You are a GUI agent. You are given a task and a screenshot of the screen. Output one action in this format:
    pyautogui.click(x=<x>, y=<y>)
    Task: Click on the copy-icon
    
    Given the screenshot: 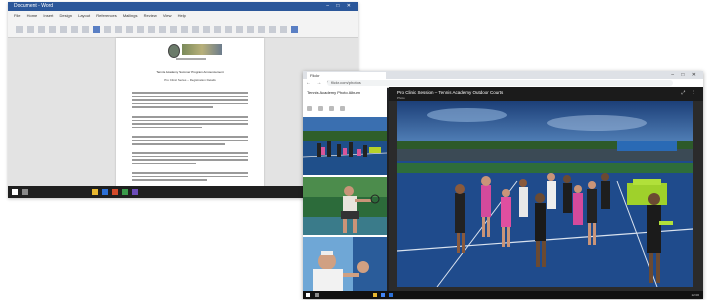 What is the action you would take?
    pyautogui.click(x=41, y=29)
    